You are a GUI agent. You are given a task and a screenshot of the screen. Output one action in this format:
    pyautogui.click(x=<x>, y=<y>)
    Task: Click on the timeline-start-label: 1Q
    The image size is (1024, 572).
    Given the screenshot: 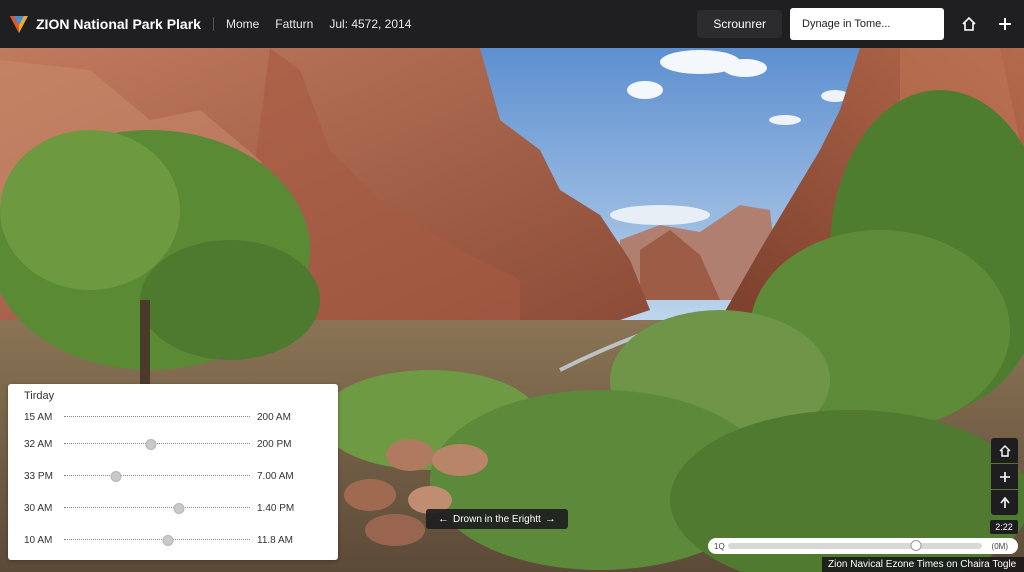 What is the action you would take?
    pyautogui.click(x=719, y=546)
    